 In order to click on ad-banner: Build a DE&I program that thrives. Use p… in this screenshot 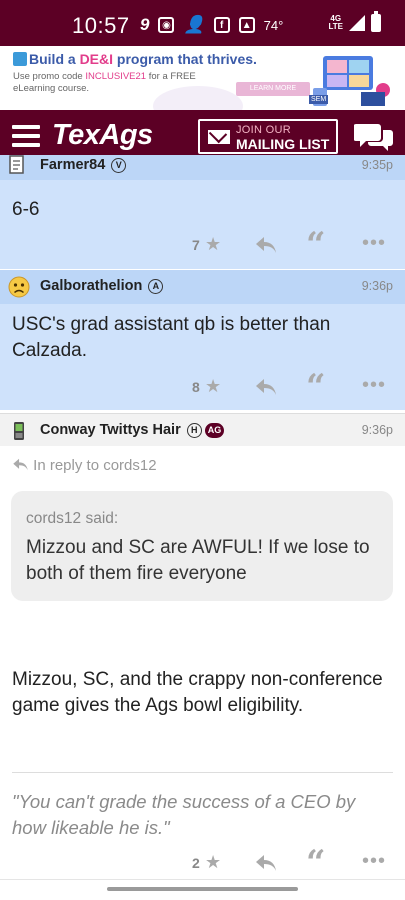, I will do `click(203, 78)`.